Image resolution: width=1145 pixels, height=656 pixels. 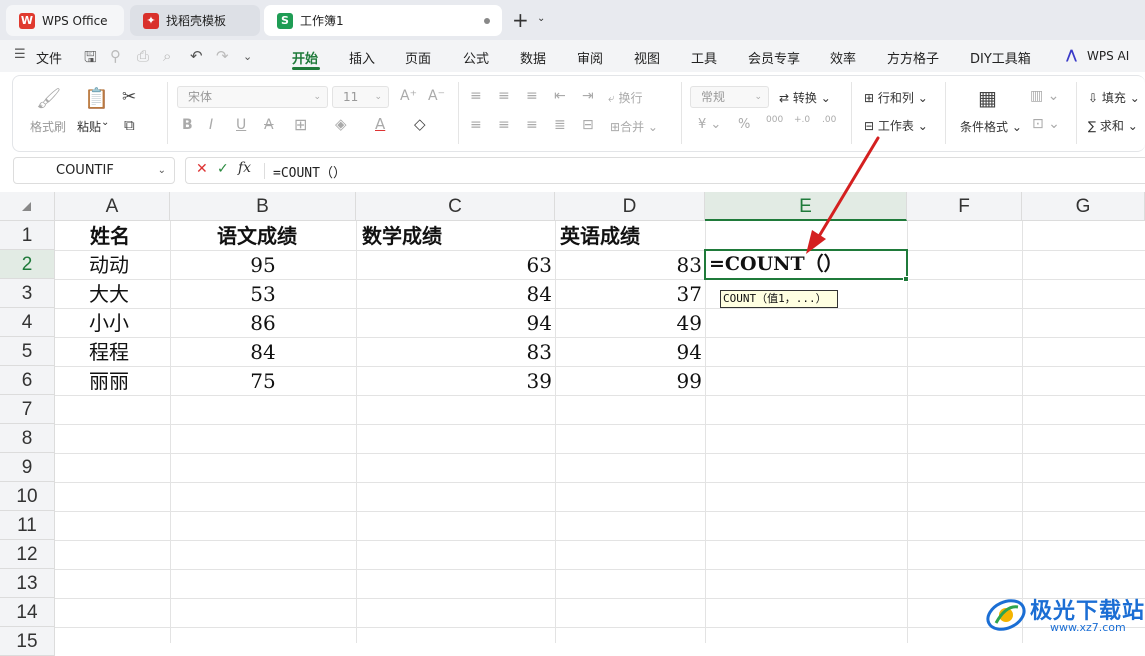 What do you see at coordinates (269, 125) in the screenshot?
I see `strikethrough-icon: A` at bounding box center [269, 125].